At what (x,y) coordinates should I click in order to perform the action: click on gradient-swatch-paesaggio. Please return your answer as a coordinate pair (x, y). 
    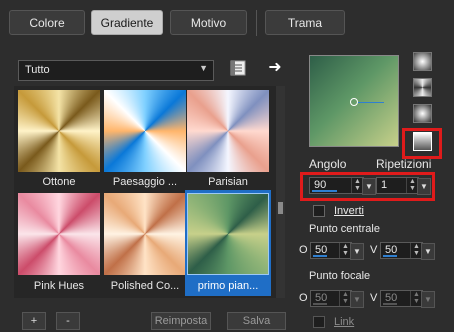
    Looking at the image, I should click on (145, 131).